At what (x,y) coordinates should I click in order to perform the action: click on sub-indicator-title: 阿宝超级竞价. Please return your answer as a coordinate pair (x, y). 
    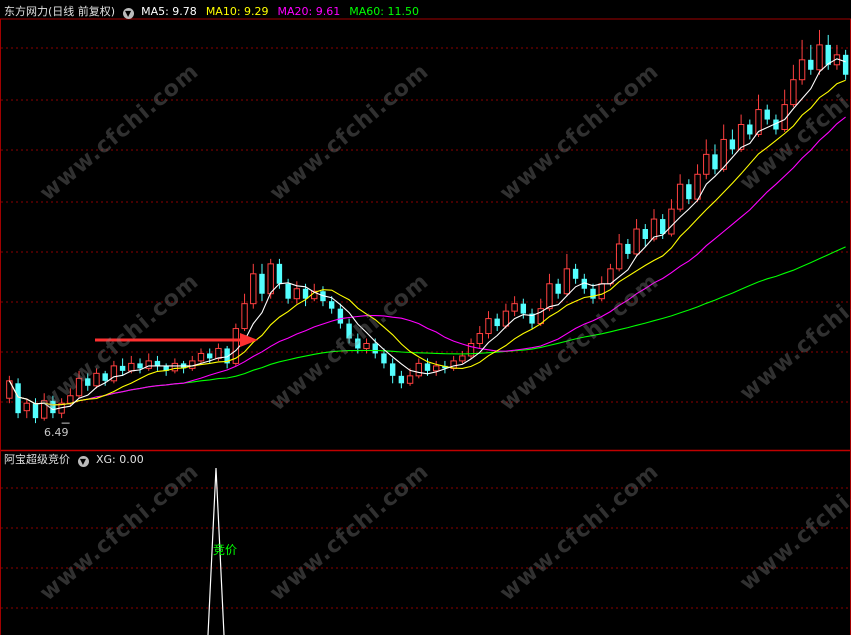
    Looking at the image, I should click on (37, 459).